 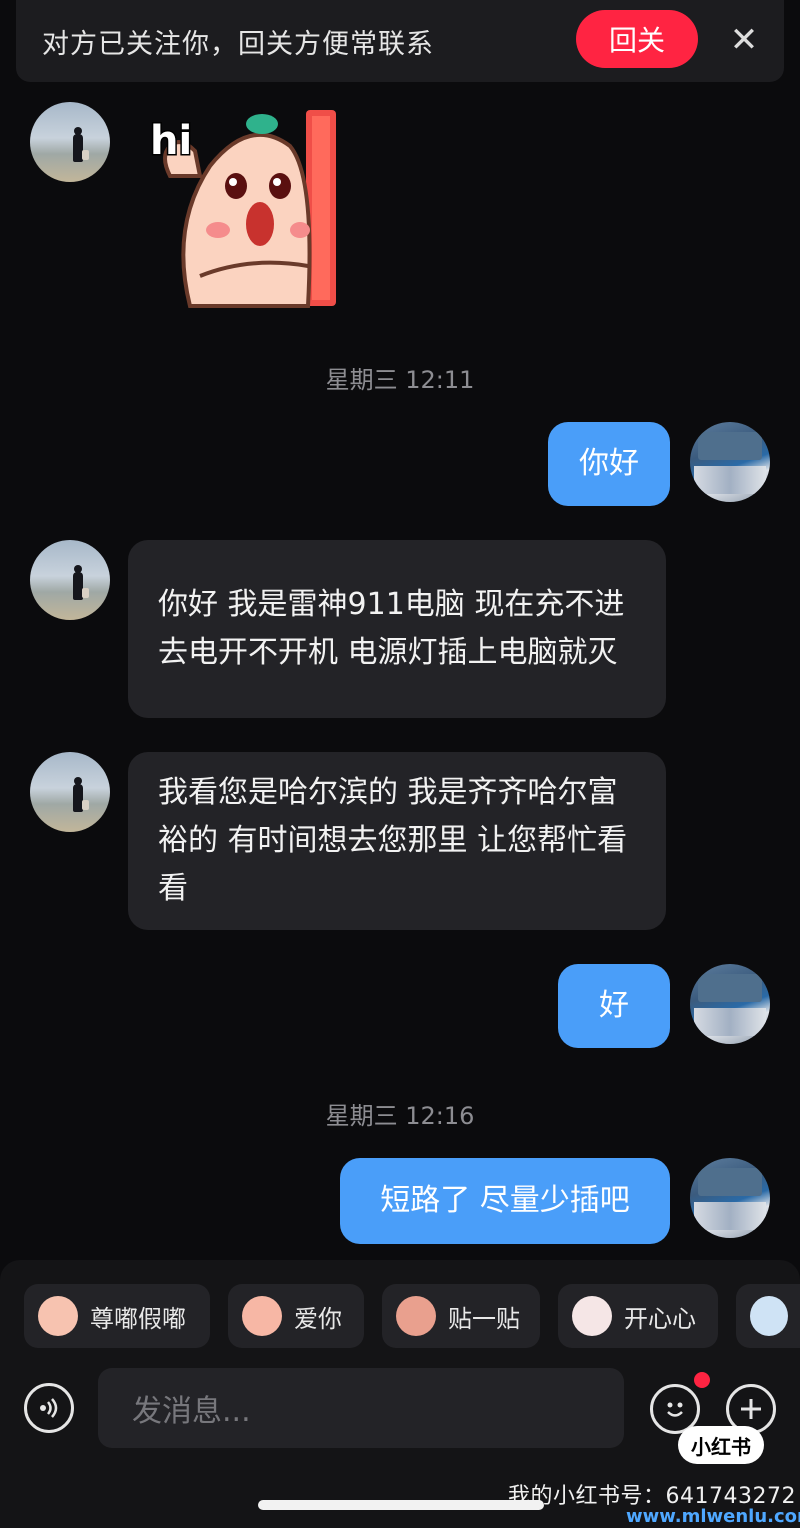 What do you see at coordinates (614, 1006) in the screenshot?
I see `message-bubble-self: 好` at bounding box center [614, 1006].